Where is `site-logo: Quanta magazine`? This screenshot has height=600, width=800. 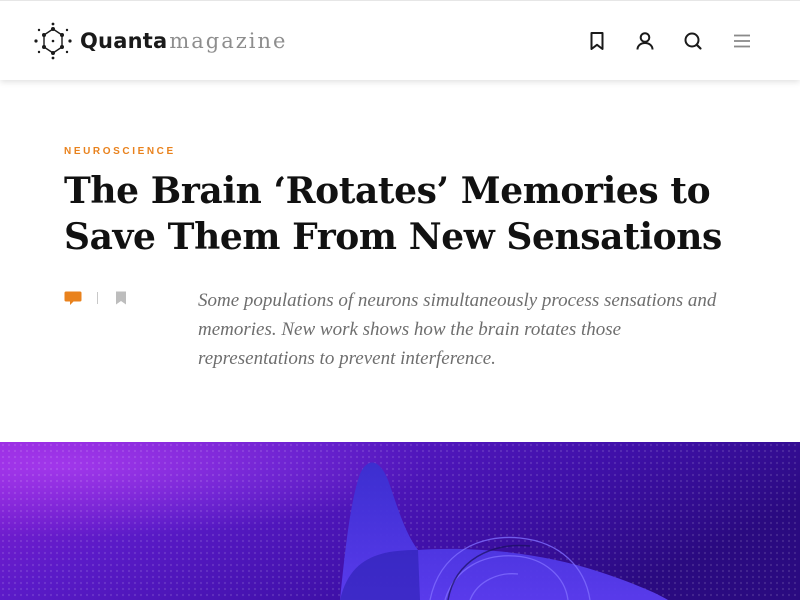
site-logo: Quanta magazine is located at coordinates (159, 41).